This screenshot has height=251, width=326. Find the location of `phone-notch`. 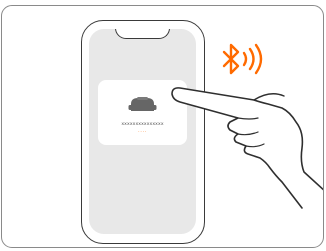

phone-notch is located at coordinates (142, 34).